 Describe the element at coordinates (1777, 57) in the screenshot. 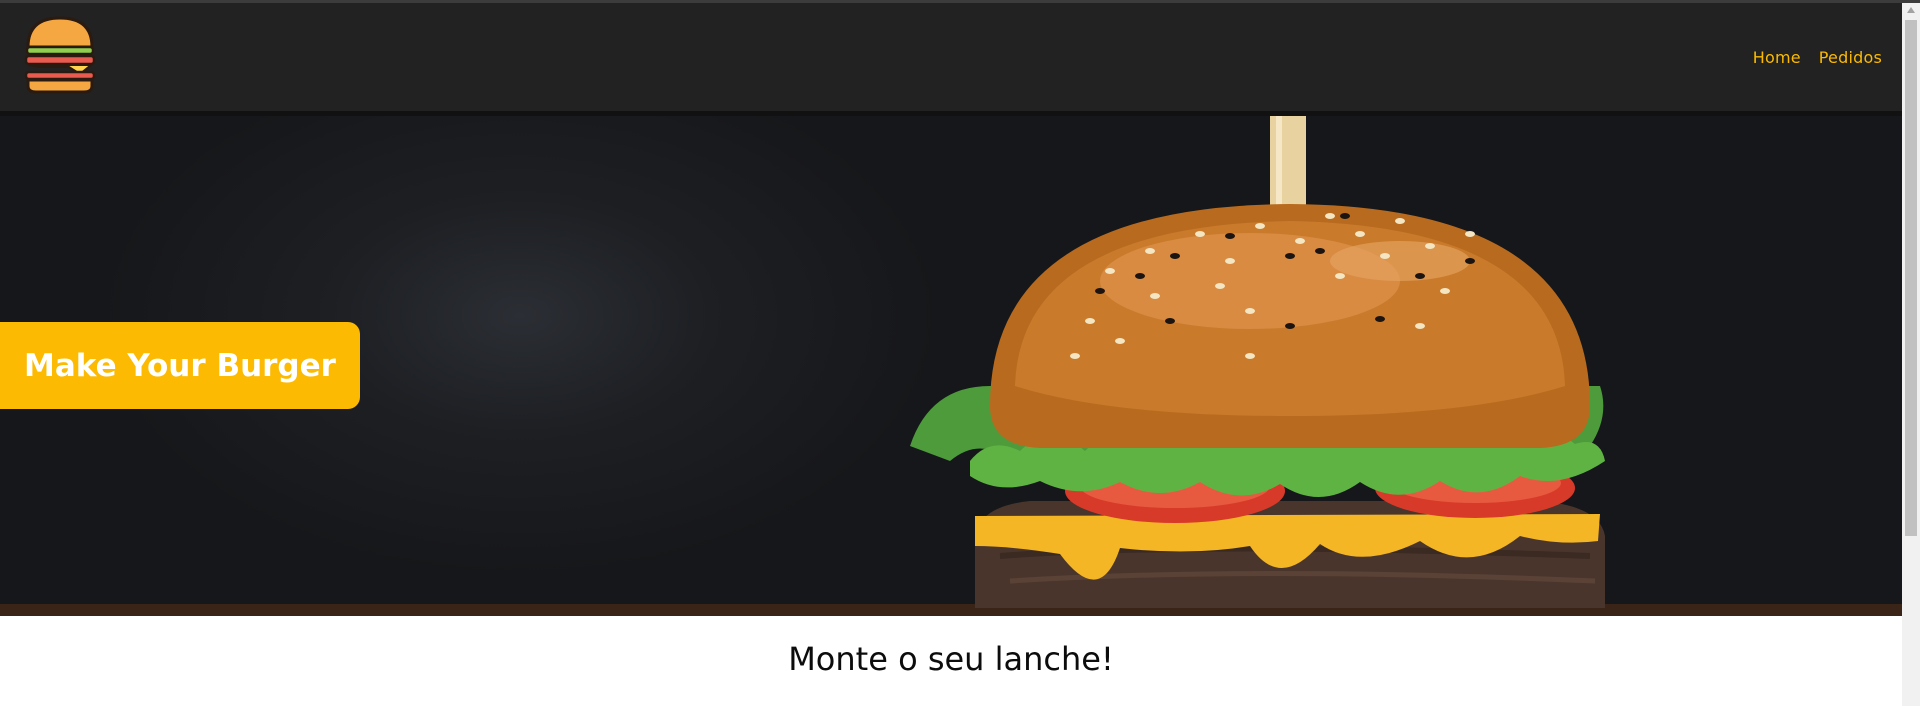

I see `nav-link-home: Home` at that location.